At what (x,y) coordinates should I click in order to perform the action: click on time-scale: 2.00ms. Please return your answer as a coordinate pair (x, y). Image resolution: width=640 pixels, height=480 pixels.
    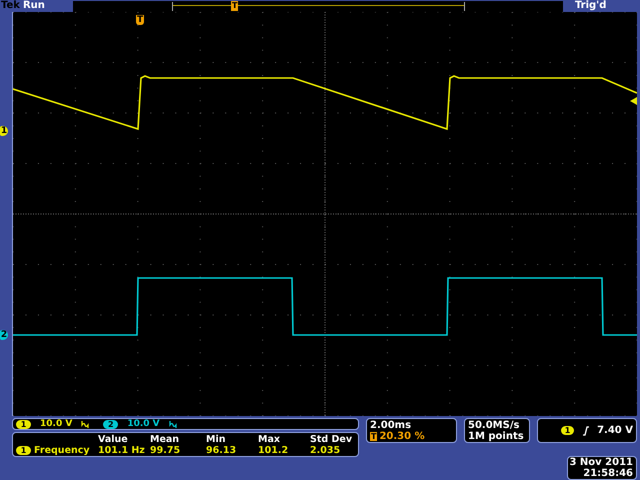
    Looking at the image, I should click on (391, 425).